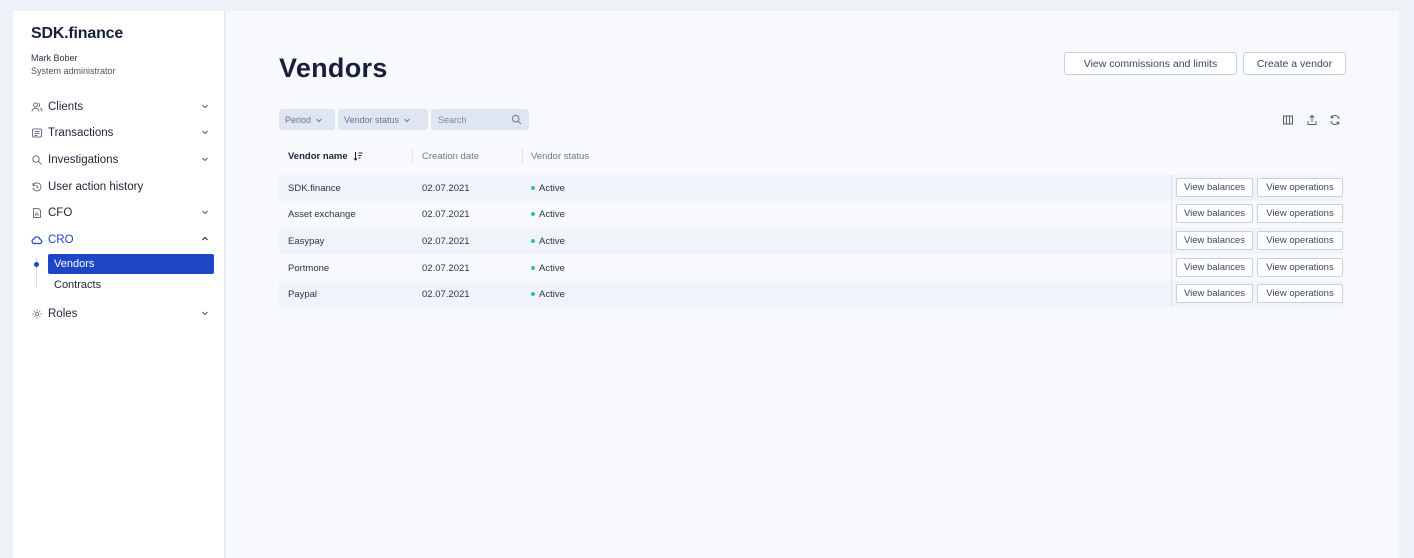 The width and height of the screenshot is (1414, 558). Describe the element at coordinates (131, 264) in the screenshot. I see `sidebar-item-vendors: Vendors` at that location.